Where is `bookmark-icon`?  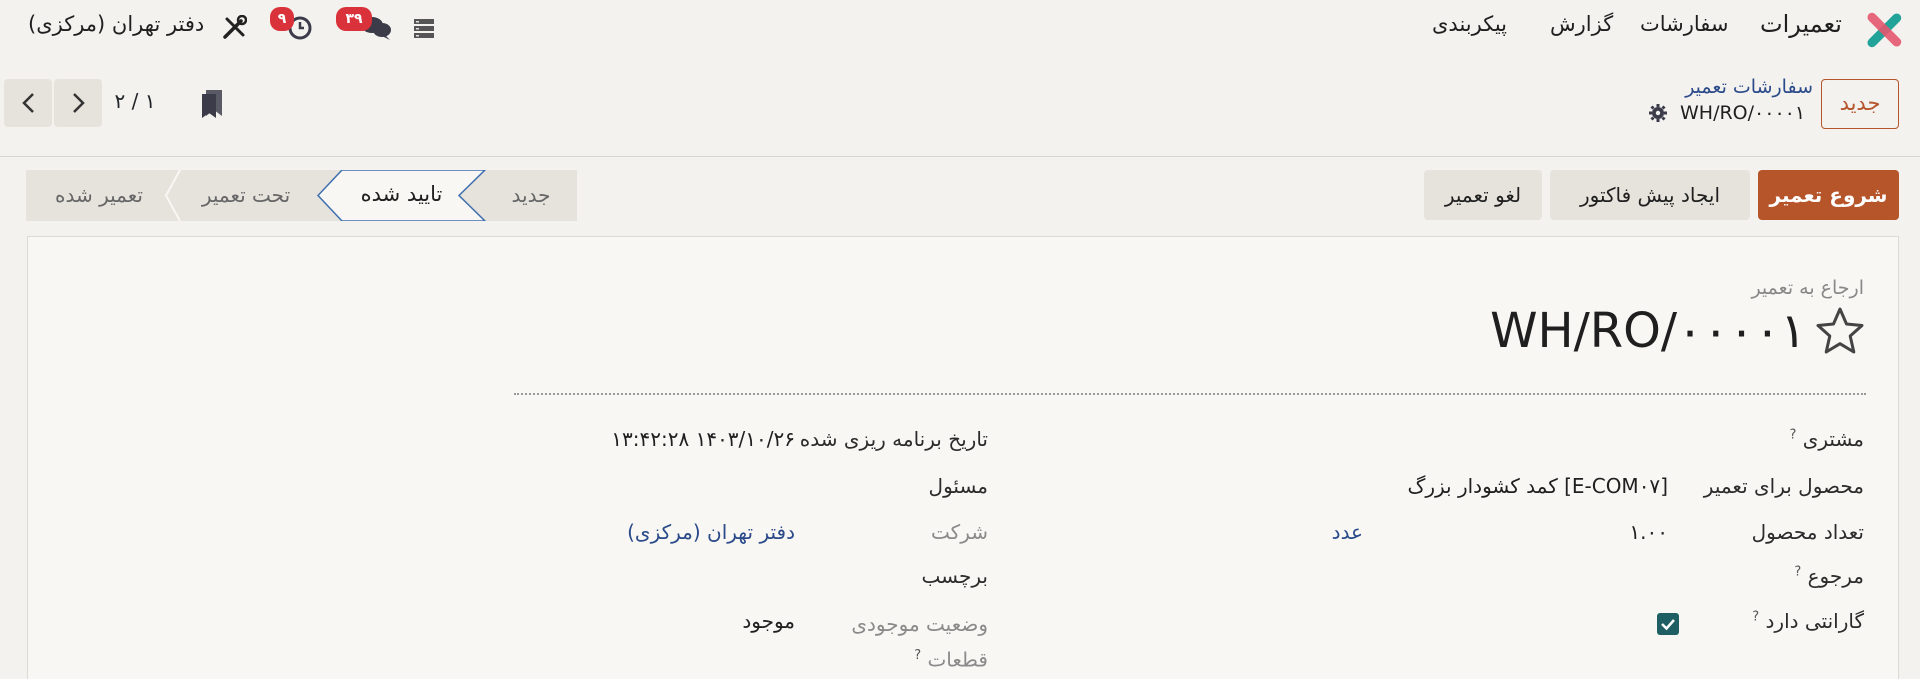
bookmark-icon is located at coordinates (212, 104).